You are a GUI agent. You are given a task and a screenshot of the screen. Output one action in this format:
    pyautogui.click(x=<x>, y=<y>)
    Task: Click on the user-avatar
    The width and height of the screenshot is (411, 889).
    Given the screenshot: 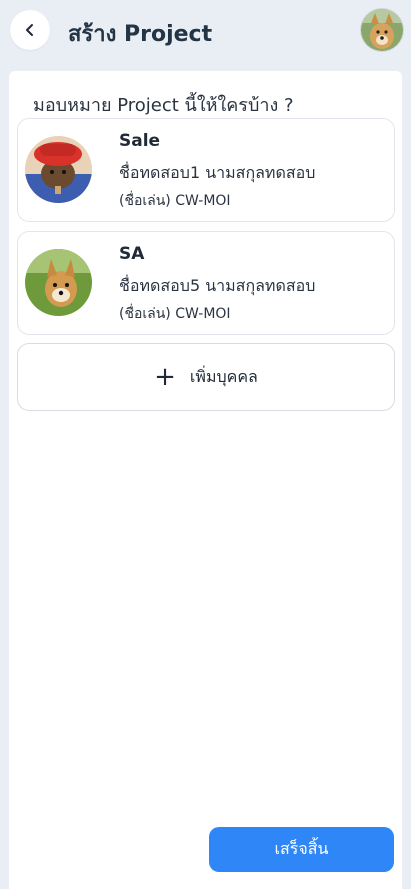 What is the action you would take?
    pyautogui.click(x=382, y=30)
    